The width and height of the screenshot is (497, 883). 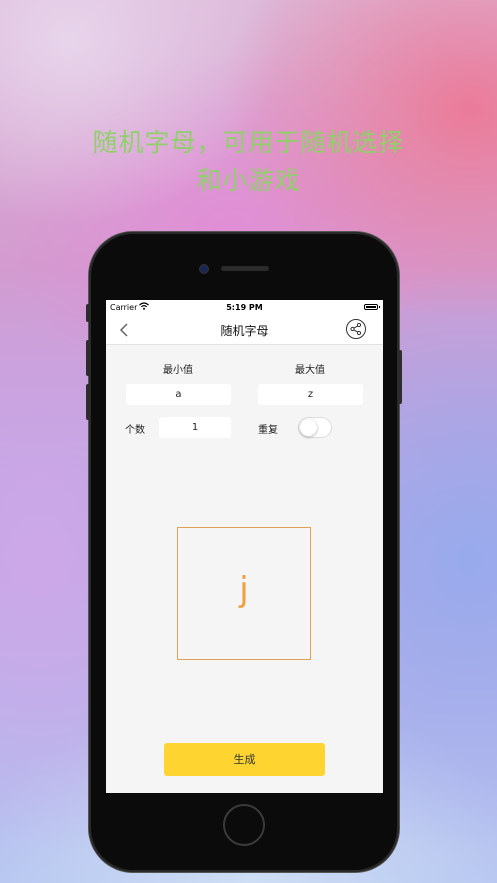 I want to click on phone-power-button, so click(x=400, y=377).